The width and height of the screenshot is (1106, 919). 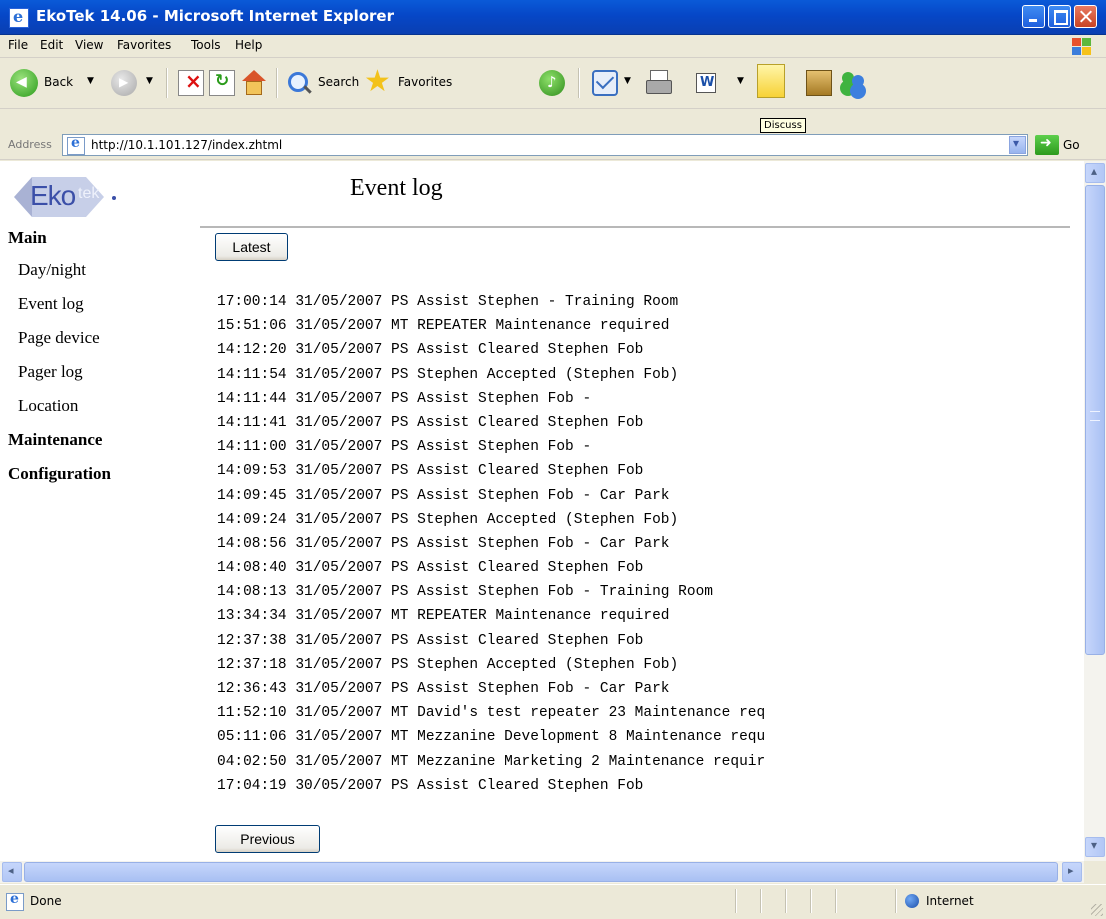 I want to click on vertical-scroll-thumb, so click(x=1095, y=420).